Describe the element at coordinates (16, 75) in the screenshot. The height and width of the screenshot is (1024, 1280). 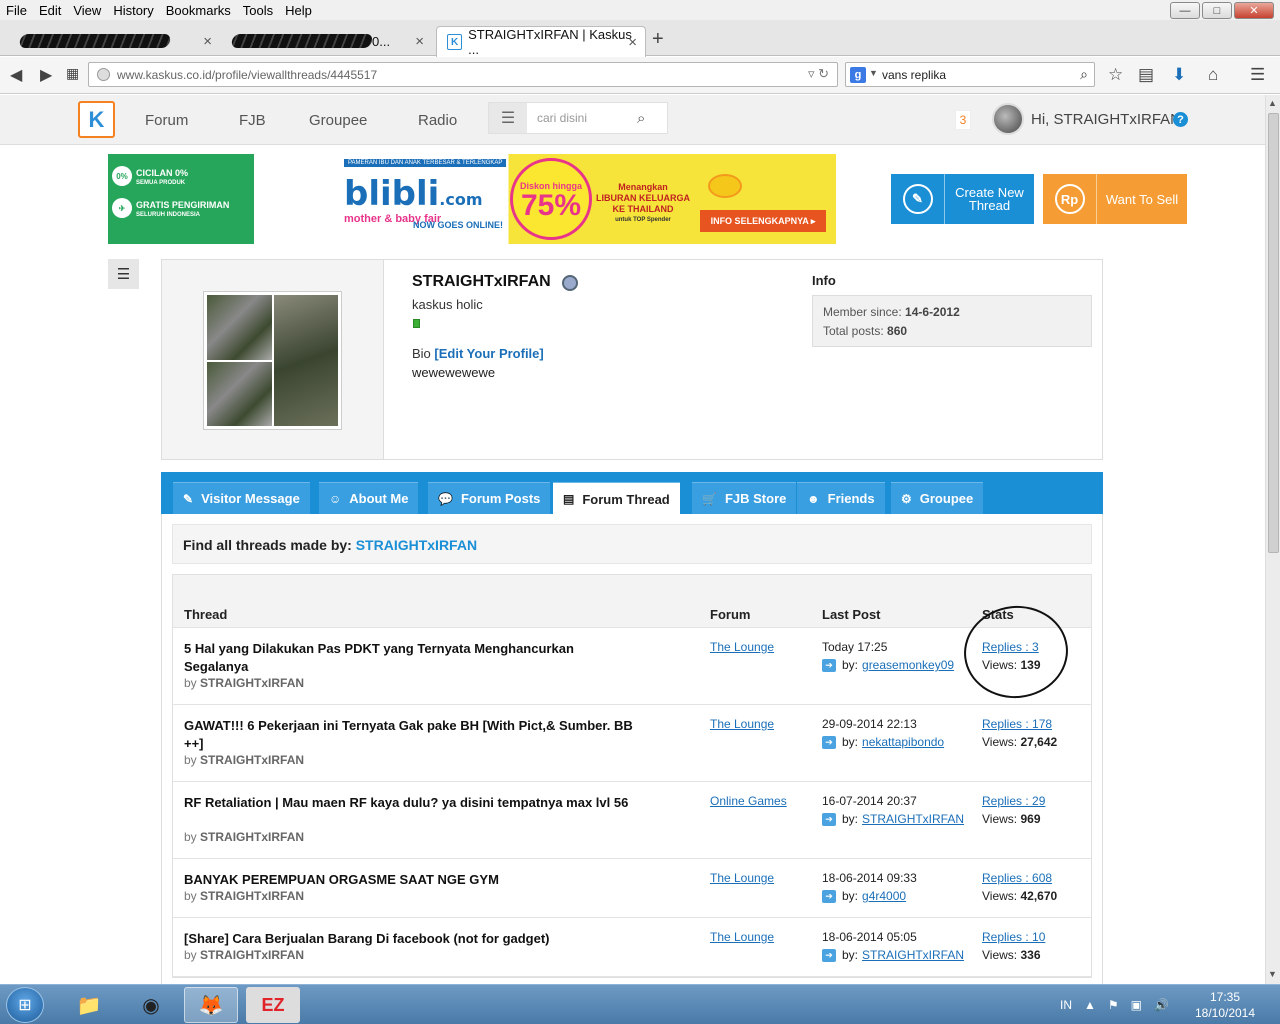
I see `back-arrow-icon: ◀` at that location.